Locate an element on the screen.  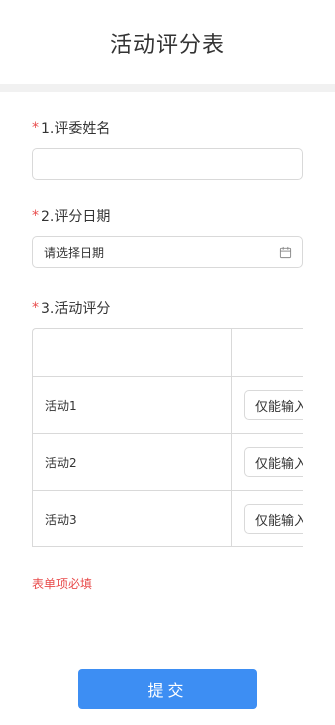
validation-error: 表单项必填 is located at coordinates (62, 584).